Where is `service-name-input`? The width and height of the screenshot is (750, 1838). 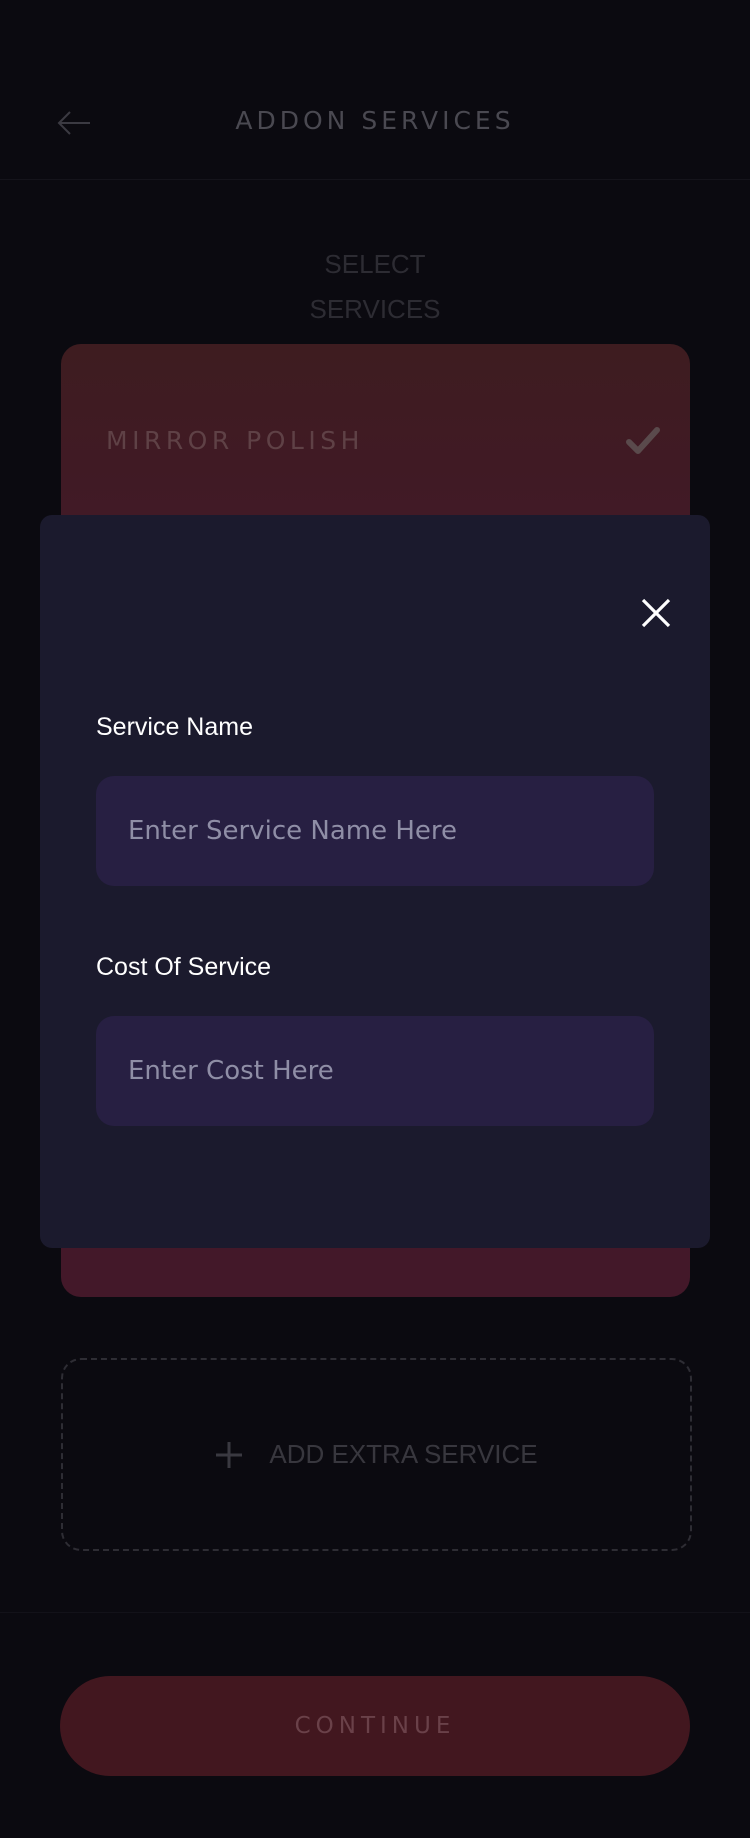
service-name-input is located at coordinates (375, 831).